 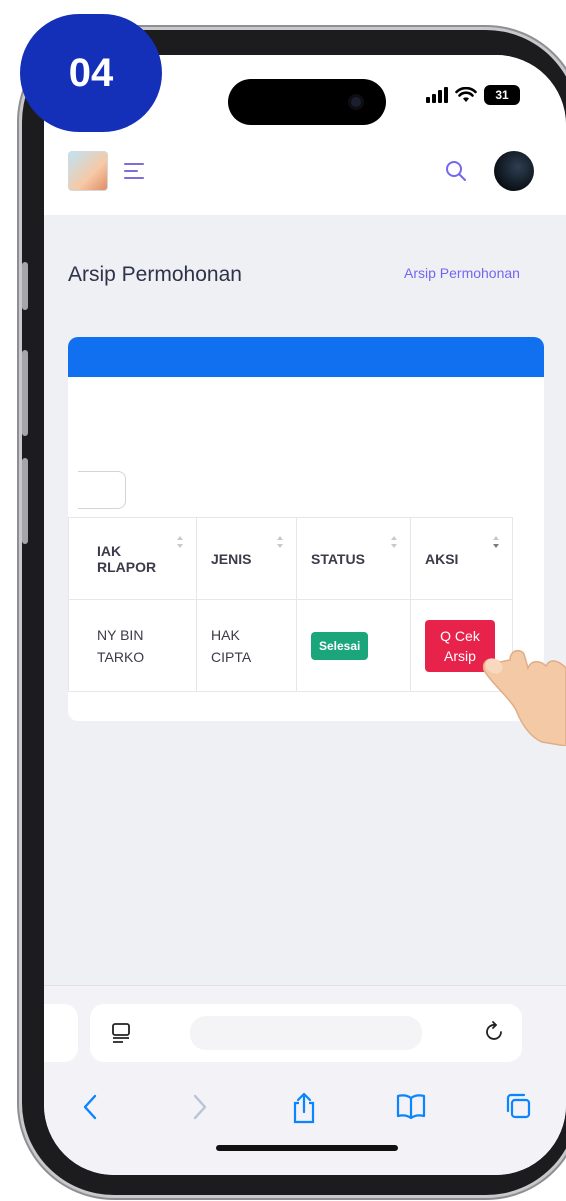 What do you see at coordinates (25, 501) in the screenshot?
I see `volume-down-button` at bounding box center [25, 501].